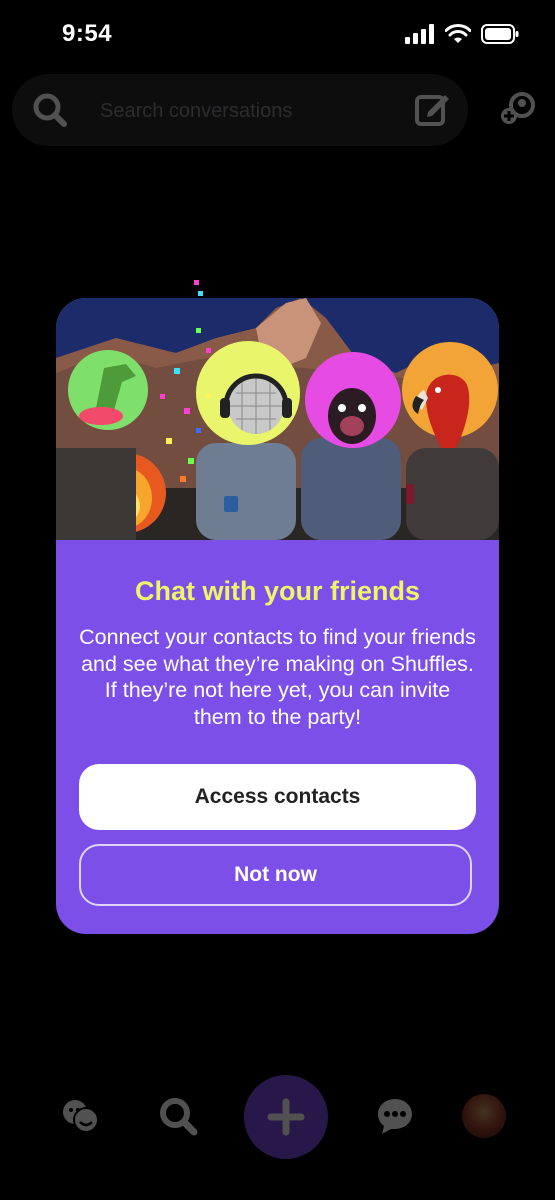 The width and height of the screenshot is (555, 1200). I want to click on status-time: 9:54, so click(87, 33).